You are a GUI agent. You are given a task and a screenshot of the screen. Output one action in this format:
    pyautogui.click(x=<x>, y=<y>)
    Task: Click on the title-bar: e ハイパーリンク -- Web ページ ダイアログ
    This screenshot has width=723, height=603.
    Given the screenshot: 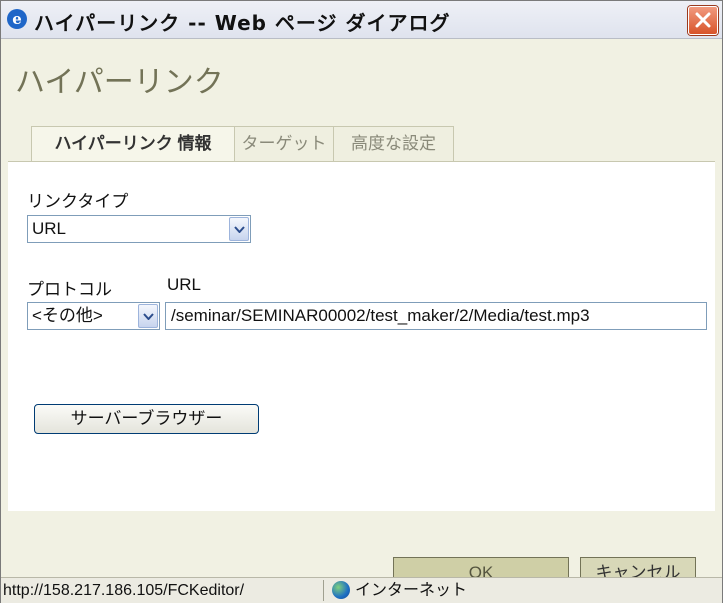 What is the action you would take?
    pyautogui.click(x=361, y=20)
    